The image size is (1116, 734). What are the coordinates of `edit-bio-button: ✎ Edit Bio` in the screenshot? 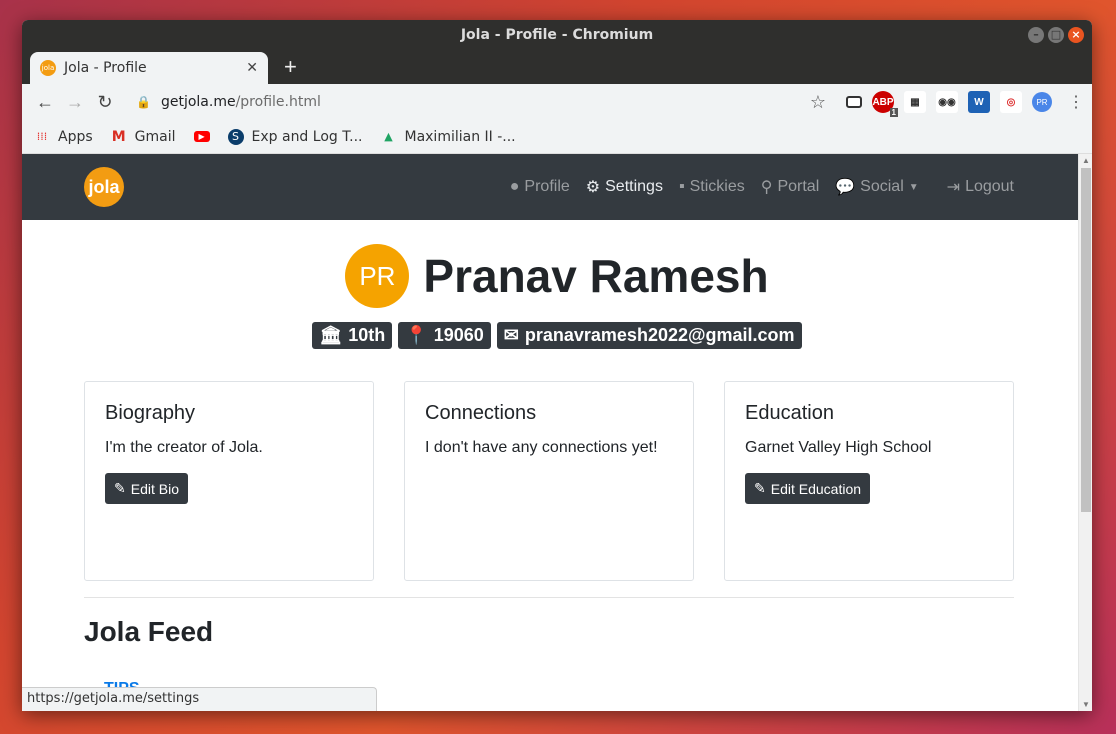 It's located at (146, 488).